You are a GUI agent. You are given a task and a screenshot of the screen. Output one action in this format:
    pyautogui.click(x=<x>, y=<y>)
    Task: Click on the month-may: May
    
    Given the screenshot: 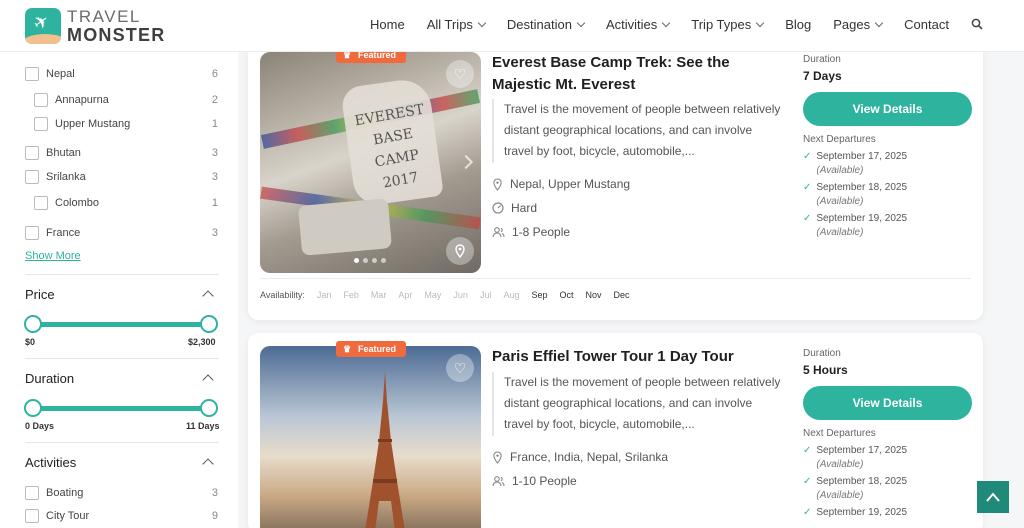 What is the action you would take?
    pyautogui.click(x=433, y=295)
    